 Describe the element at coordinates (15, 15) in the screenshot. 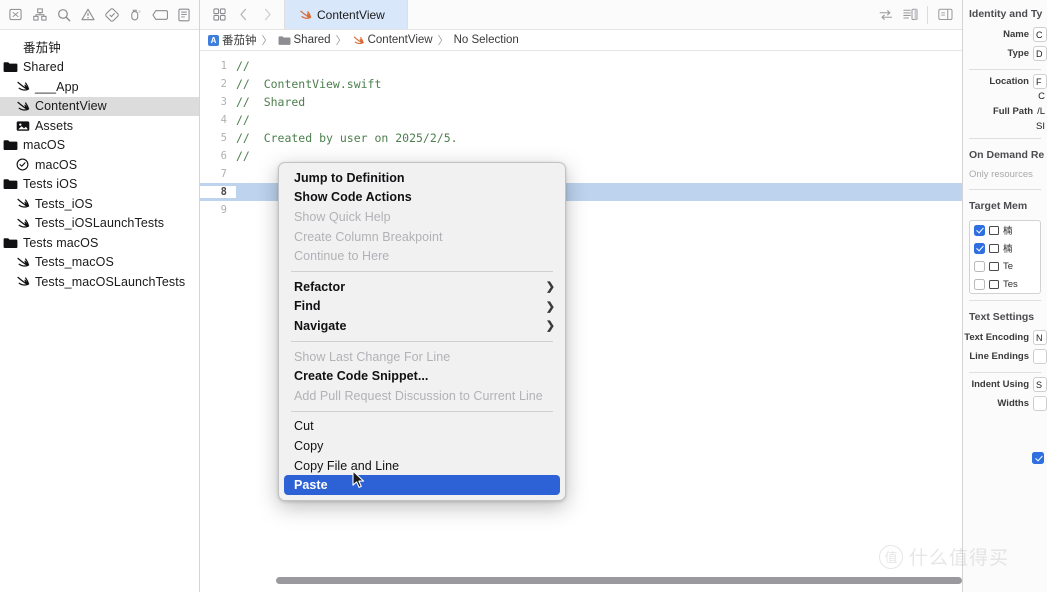

I see `project-navigator-icon` at that location.